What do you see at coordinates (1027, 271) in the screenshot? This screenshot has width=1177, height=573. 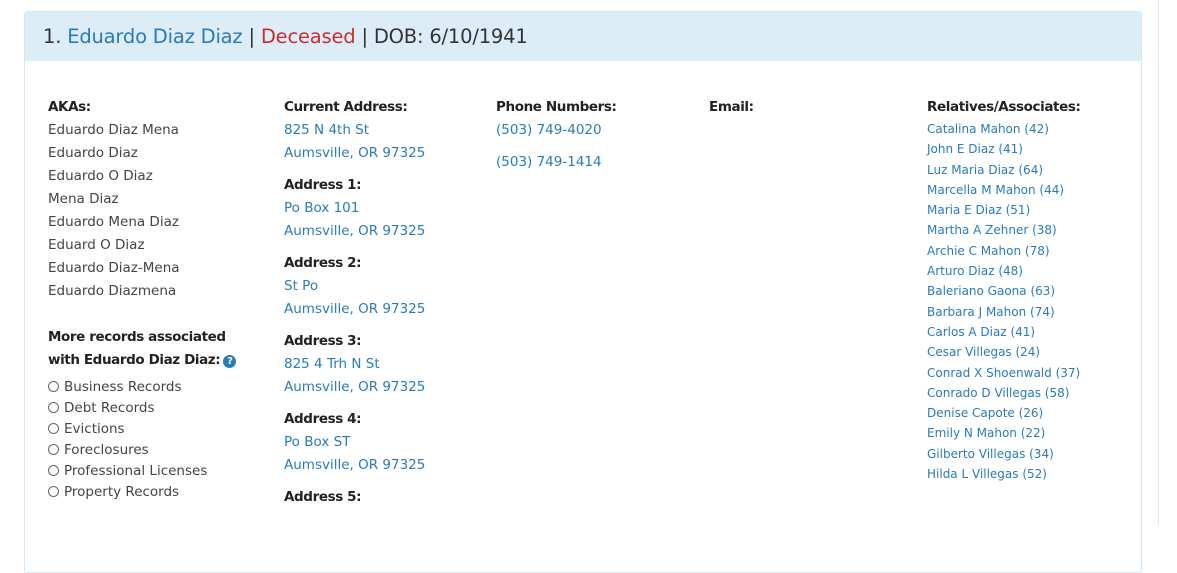 I see `relative-link: Arturo Diaz (48)` at bounding box center [1027, 271].